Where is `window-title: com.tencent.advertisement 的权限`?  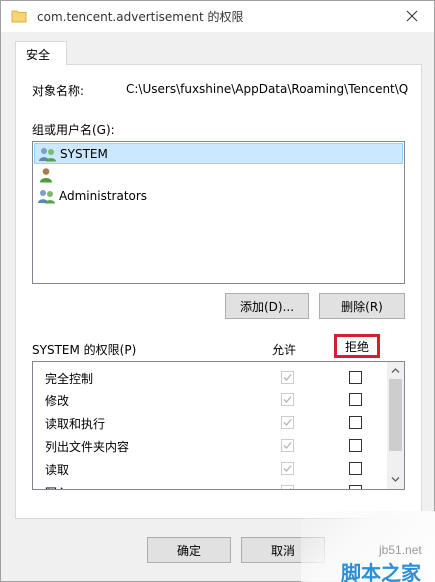
window-title: com.tencent.advertisement 的权限 is located at coordinates (140, 17).